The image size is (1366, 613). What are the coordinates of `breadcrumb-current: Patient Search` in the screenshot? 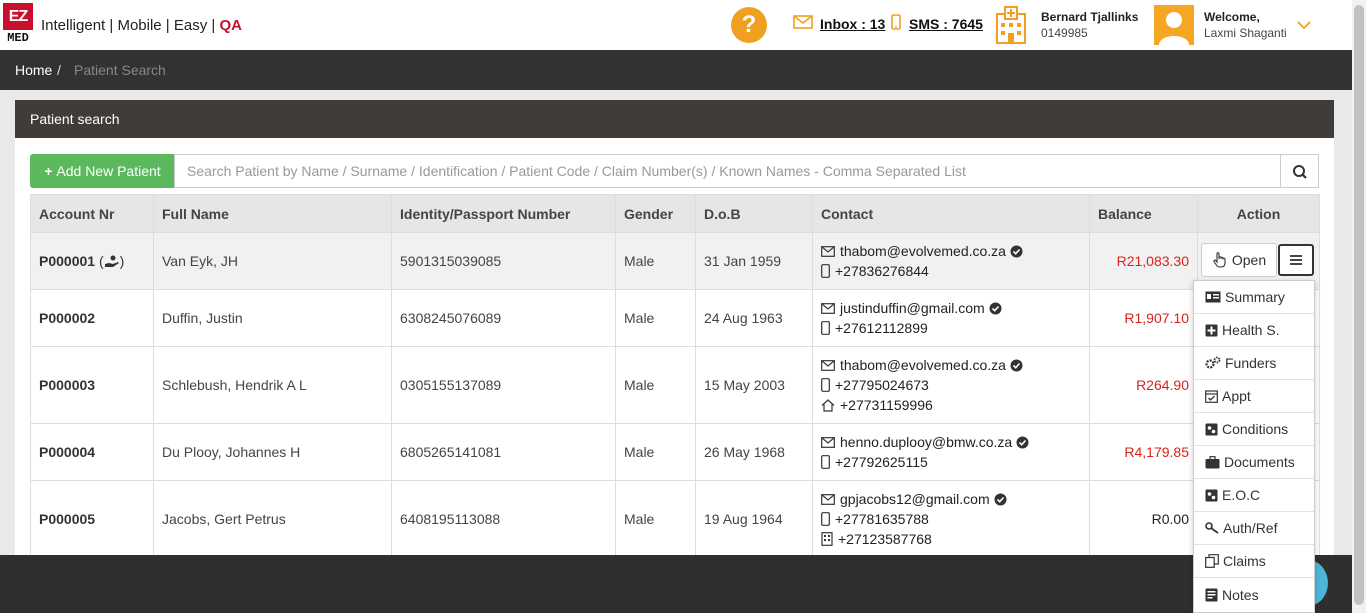 It's located at (120, 70).